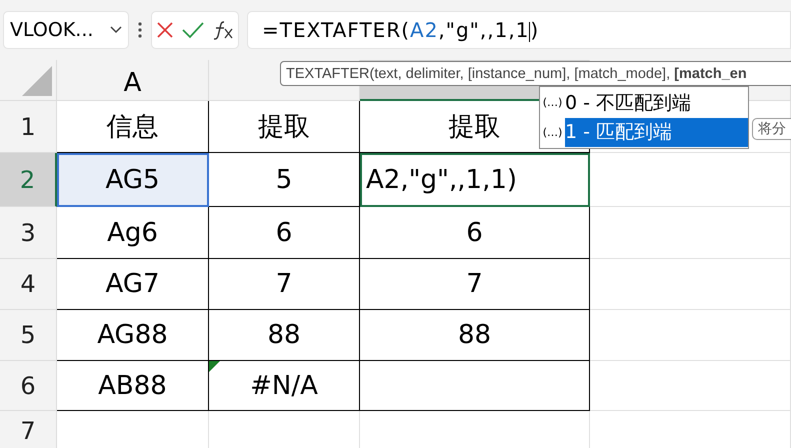 Image resolution: width=791 pixels, height=448 pixels. What do you see at coordinates (284, 386) in the screenshot?
I see `table-cell: #N/A` at bounding box center [284, 386].